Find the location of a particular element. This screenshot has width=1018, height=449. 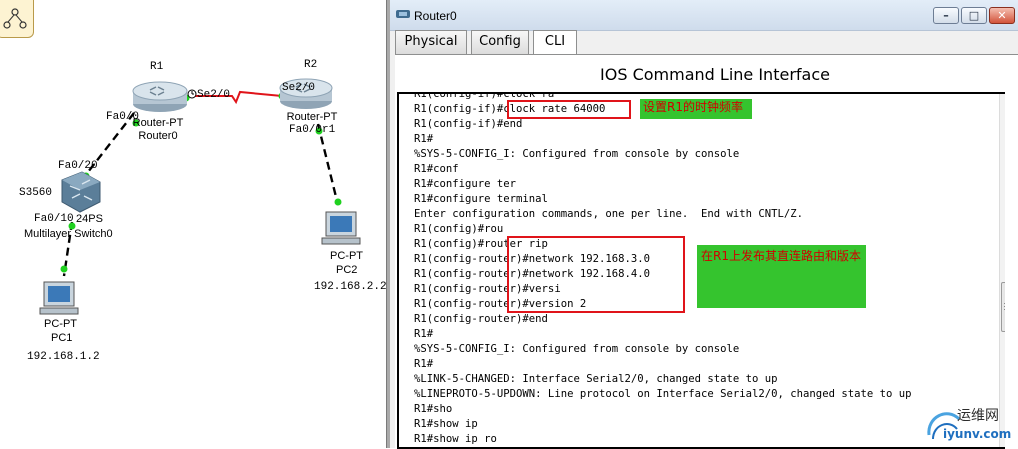

r2-serial-label: Se2/0 is located at coordinates (299, 88).